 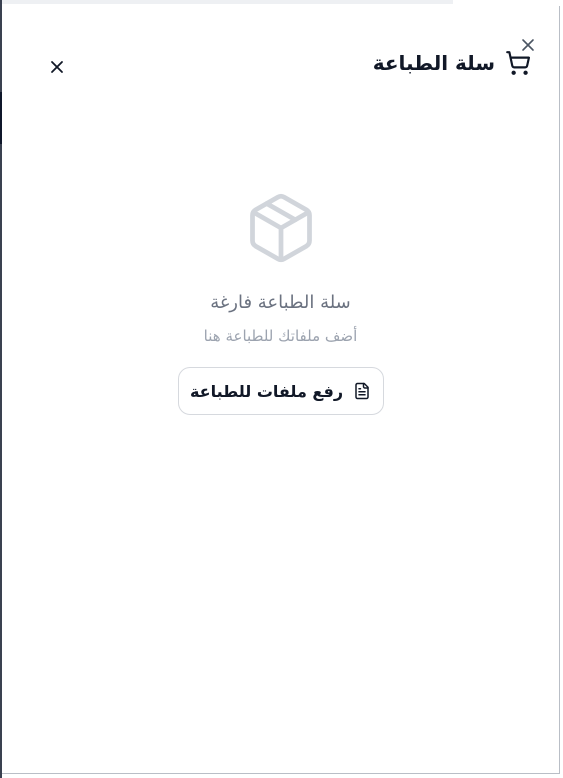 I want to click on page-title: سلة الطباعة, so click(x=433, y=63).